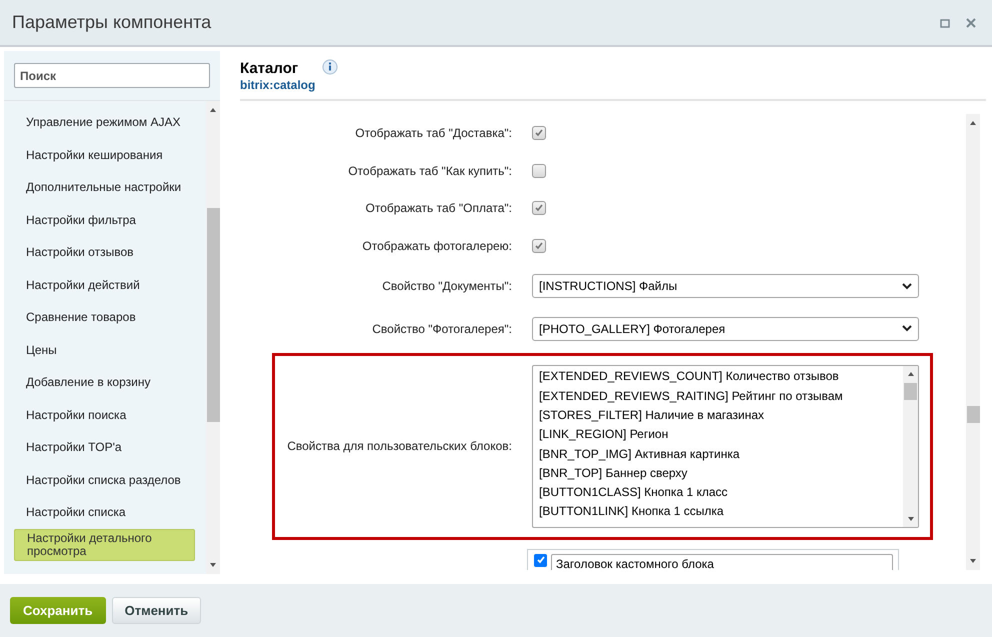 This screenshot has width=992, height=637. I want to click on field-label: Свойства для пользовательских блоков:, so click(399, 446).